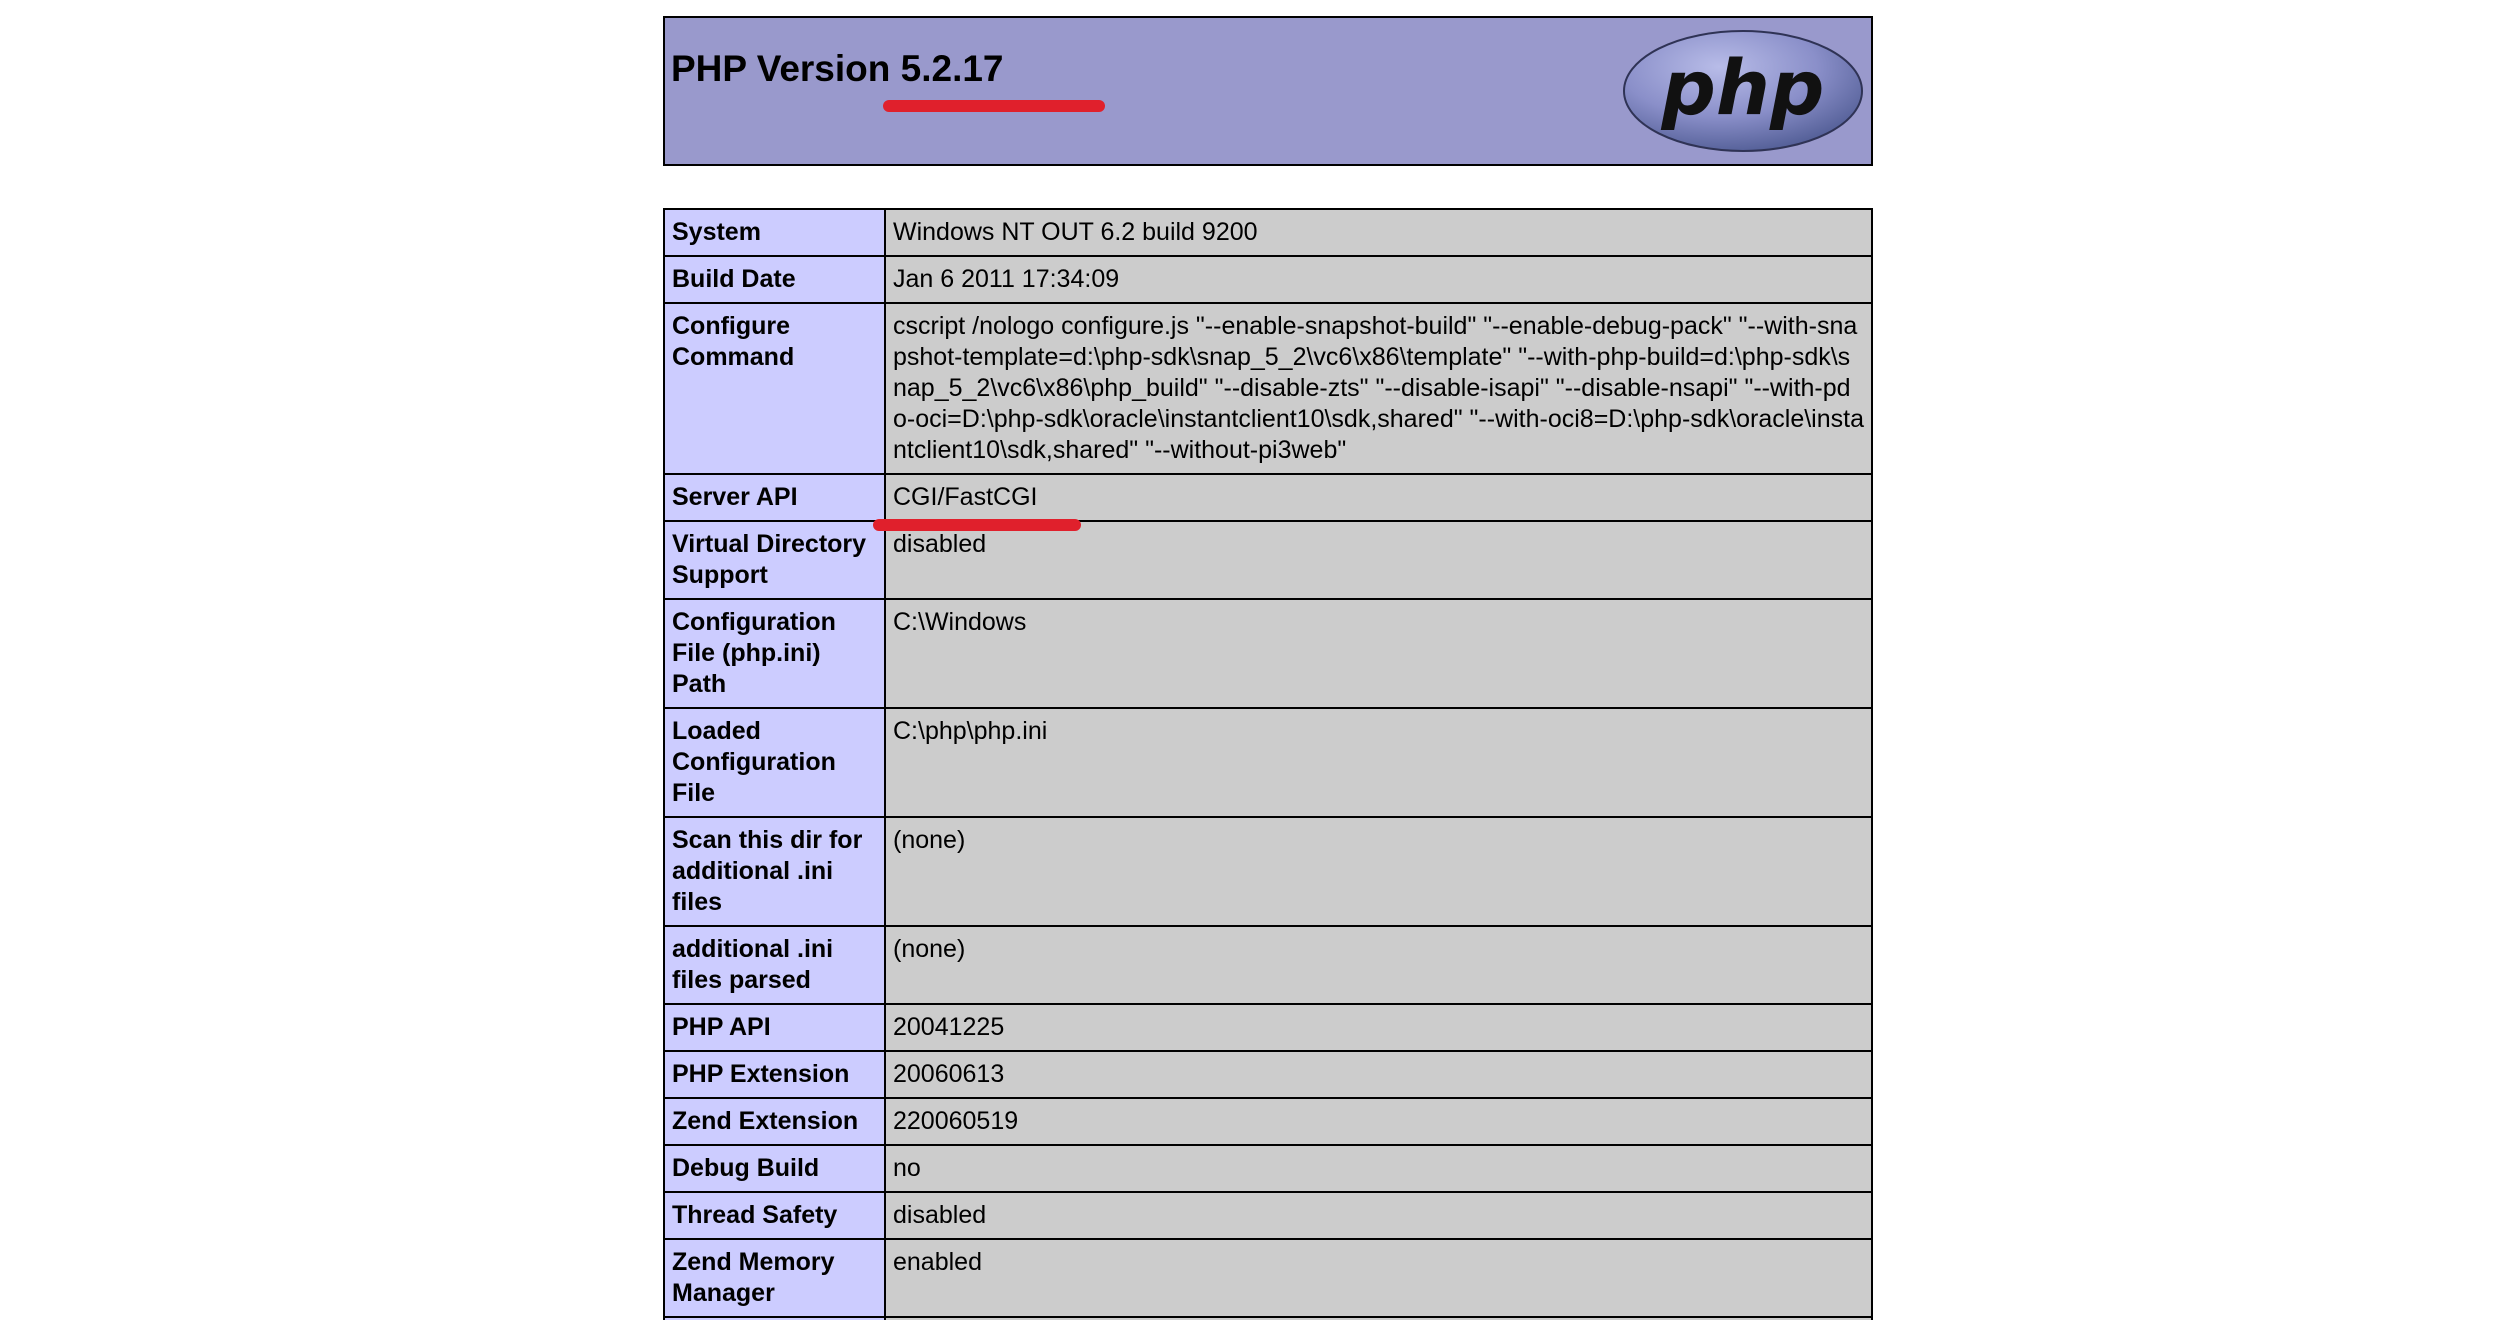 The image size is (2518, 1320). What do you see at coordinates (1378, 1278) in the screenshot?
I see `row-value: enabled` at bounding box center [1378, 1278].